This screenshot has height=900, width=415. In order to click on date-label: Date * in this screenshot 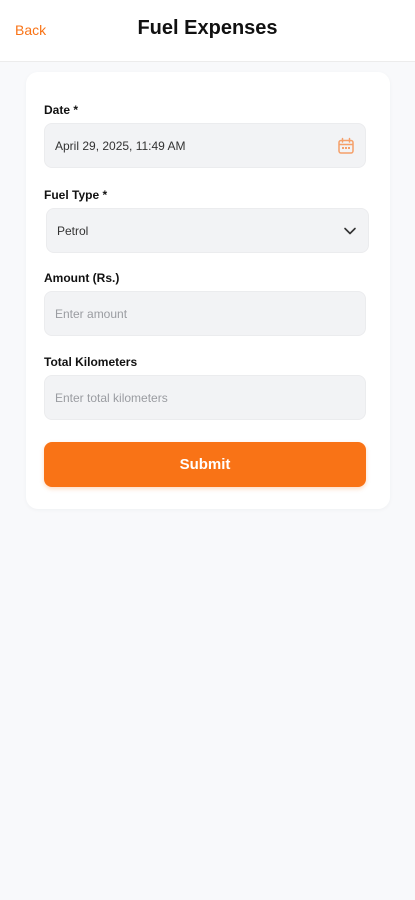, I will do `click(61, 110)`.